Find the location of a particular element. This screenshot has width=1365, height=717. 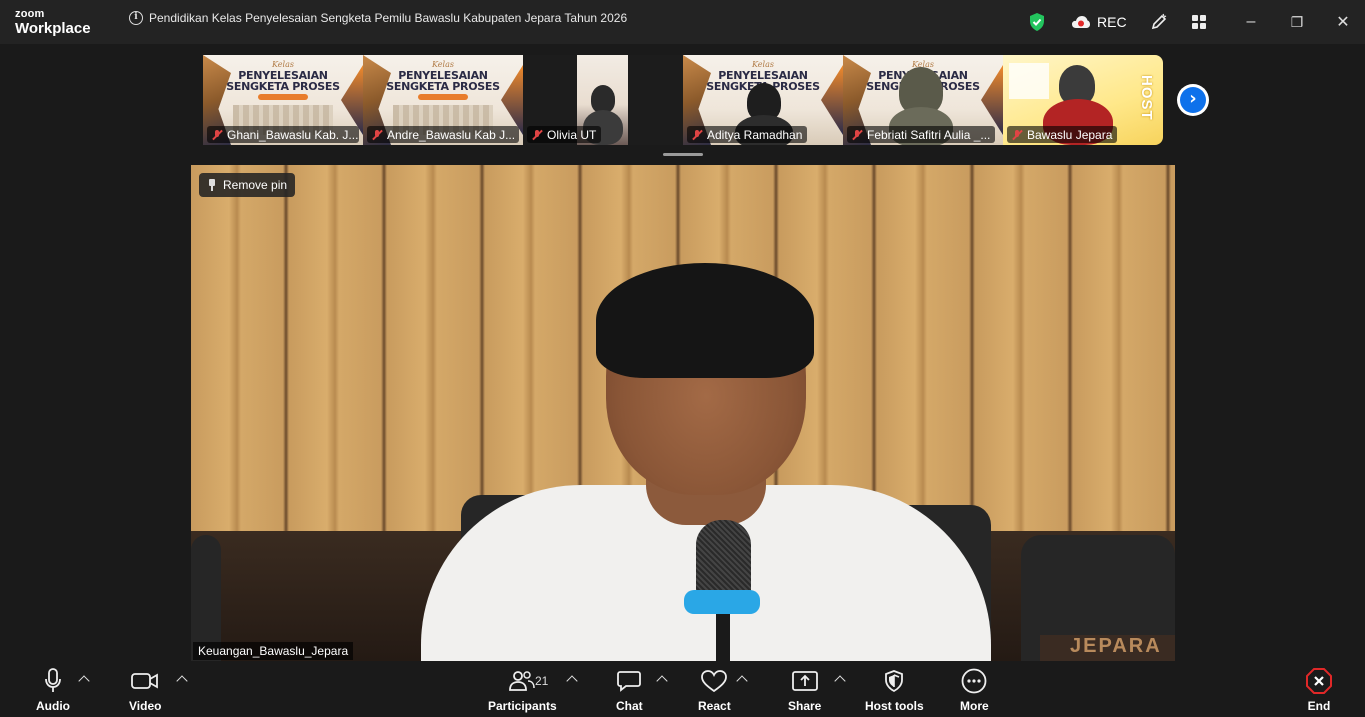

zoom-logo: zoom Workplace is located at coordinates (53, 22).